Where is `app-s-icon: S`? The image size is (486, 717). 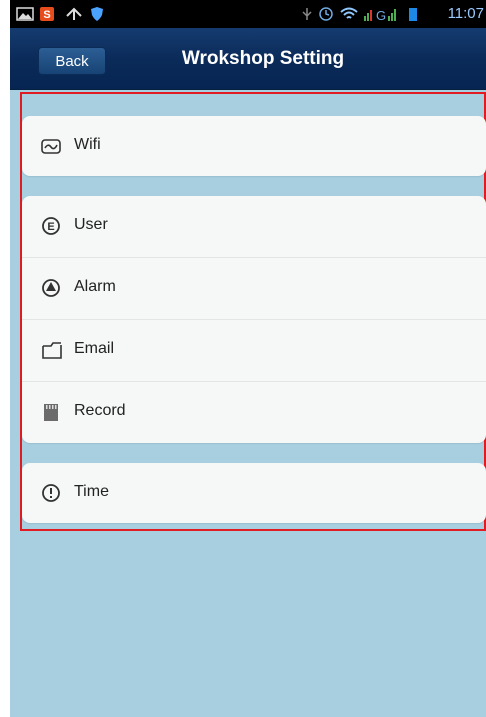
app-s-icon: S is located at coordinates (47, 14).